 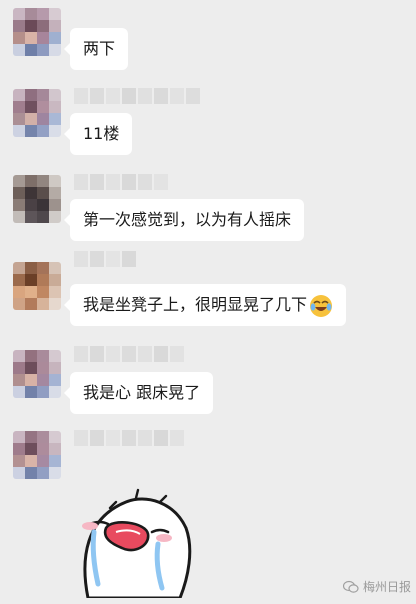 I want to click on crying-sticker, so click(x=134, y=543).